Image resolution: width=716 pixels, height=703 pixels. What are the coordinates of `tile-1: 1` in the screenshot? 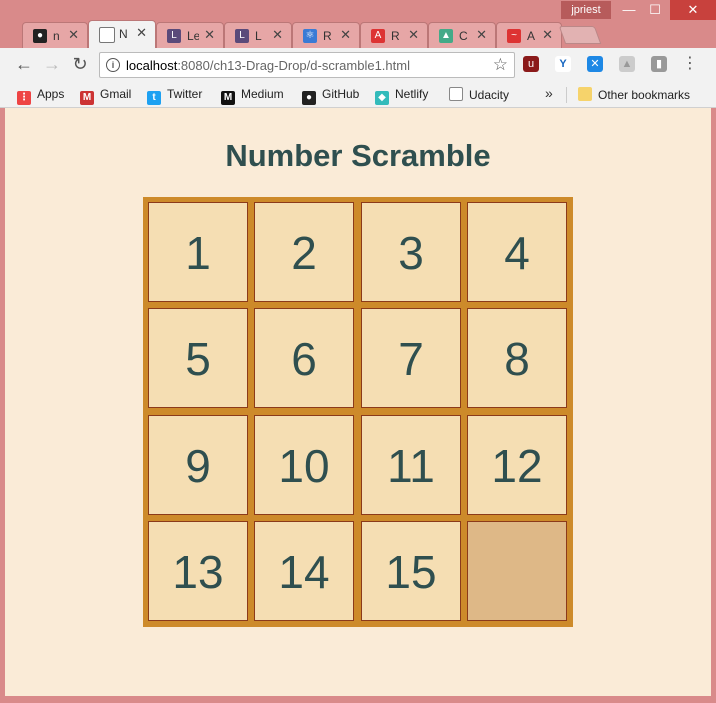 It's located at (198, 252).